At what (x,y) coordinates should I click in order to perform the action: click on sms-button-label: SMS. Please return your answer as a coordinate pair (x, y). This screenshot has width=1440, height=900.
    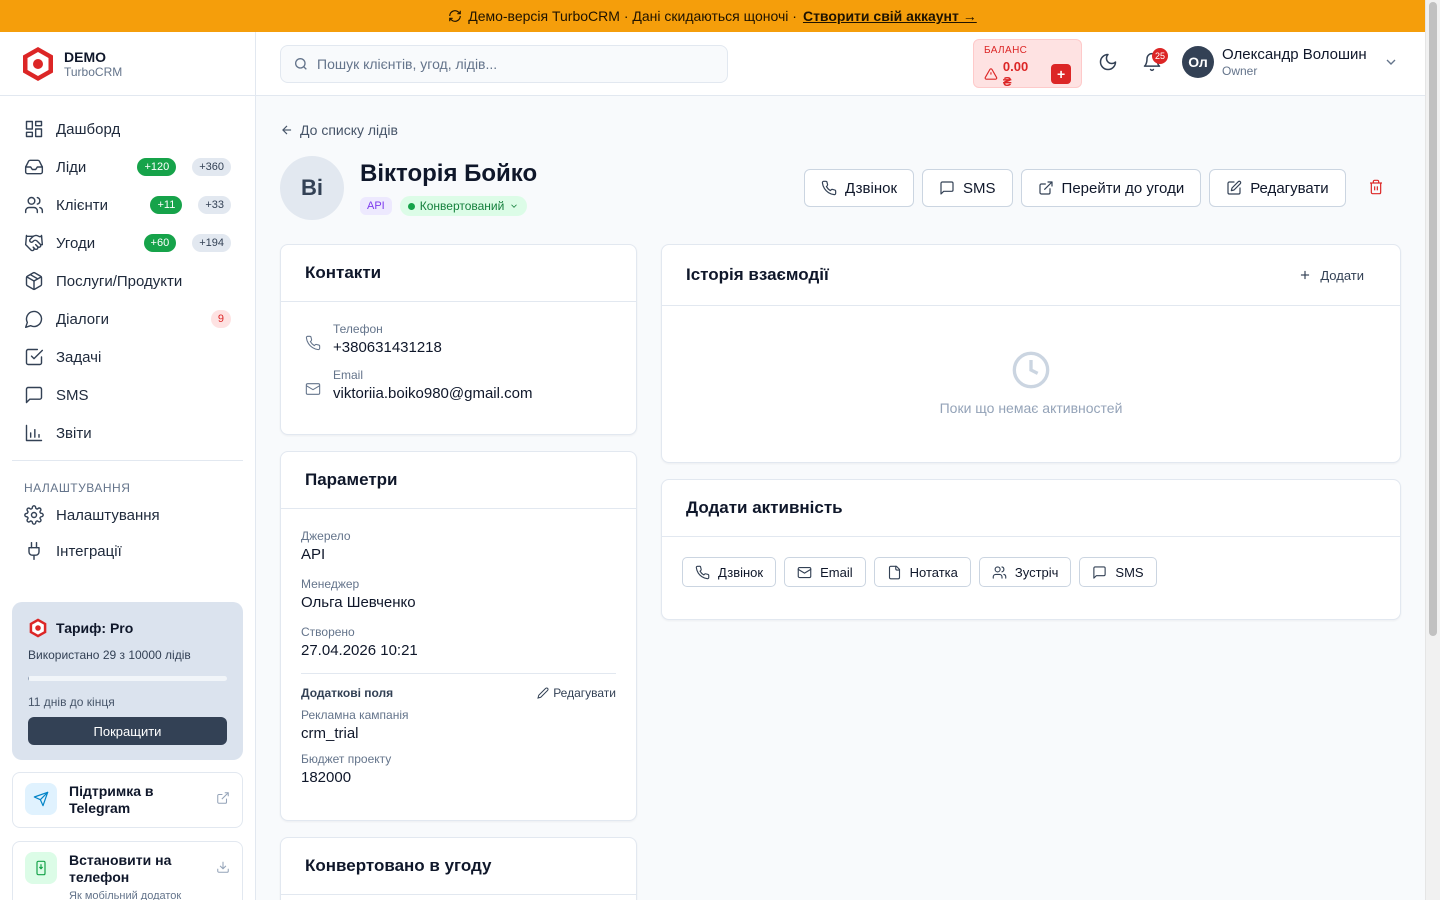
    Looking at the image, I should click on (979, 188).